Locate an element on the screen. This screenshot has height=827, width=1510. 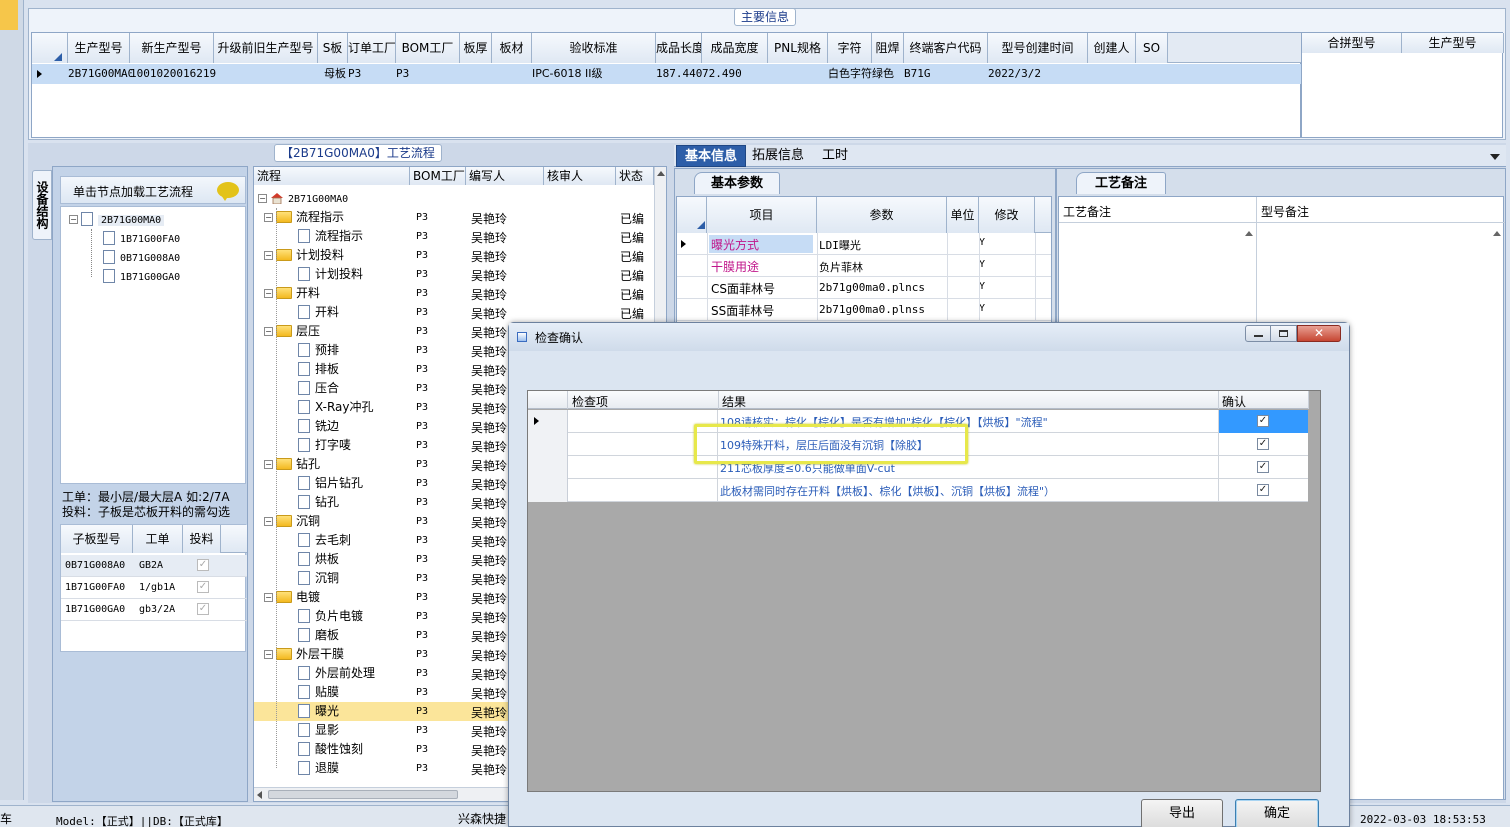
dlg-col-header: 检查项 is located at coordinates (644, 401).